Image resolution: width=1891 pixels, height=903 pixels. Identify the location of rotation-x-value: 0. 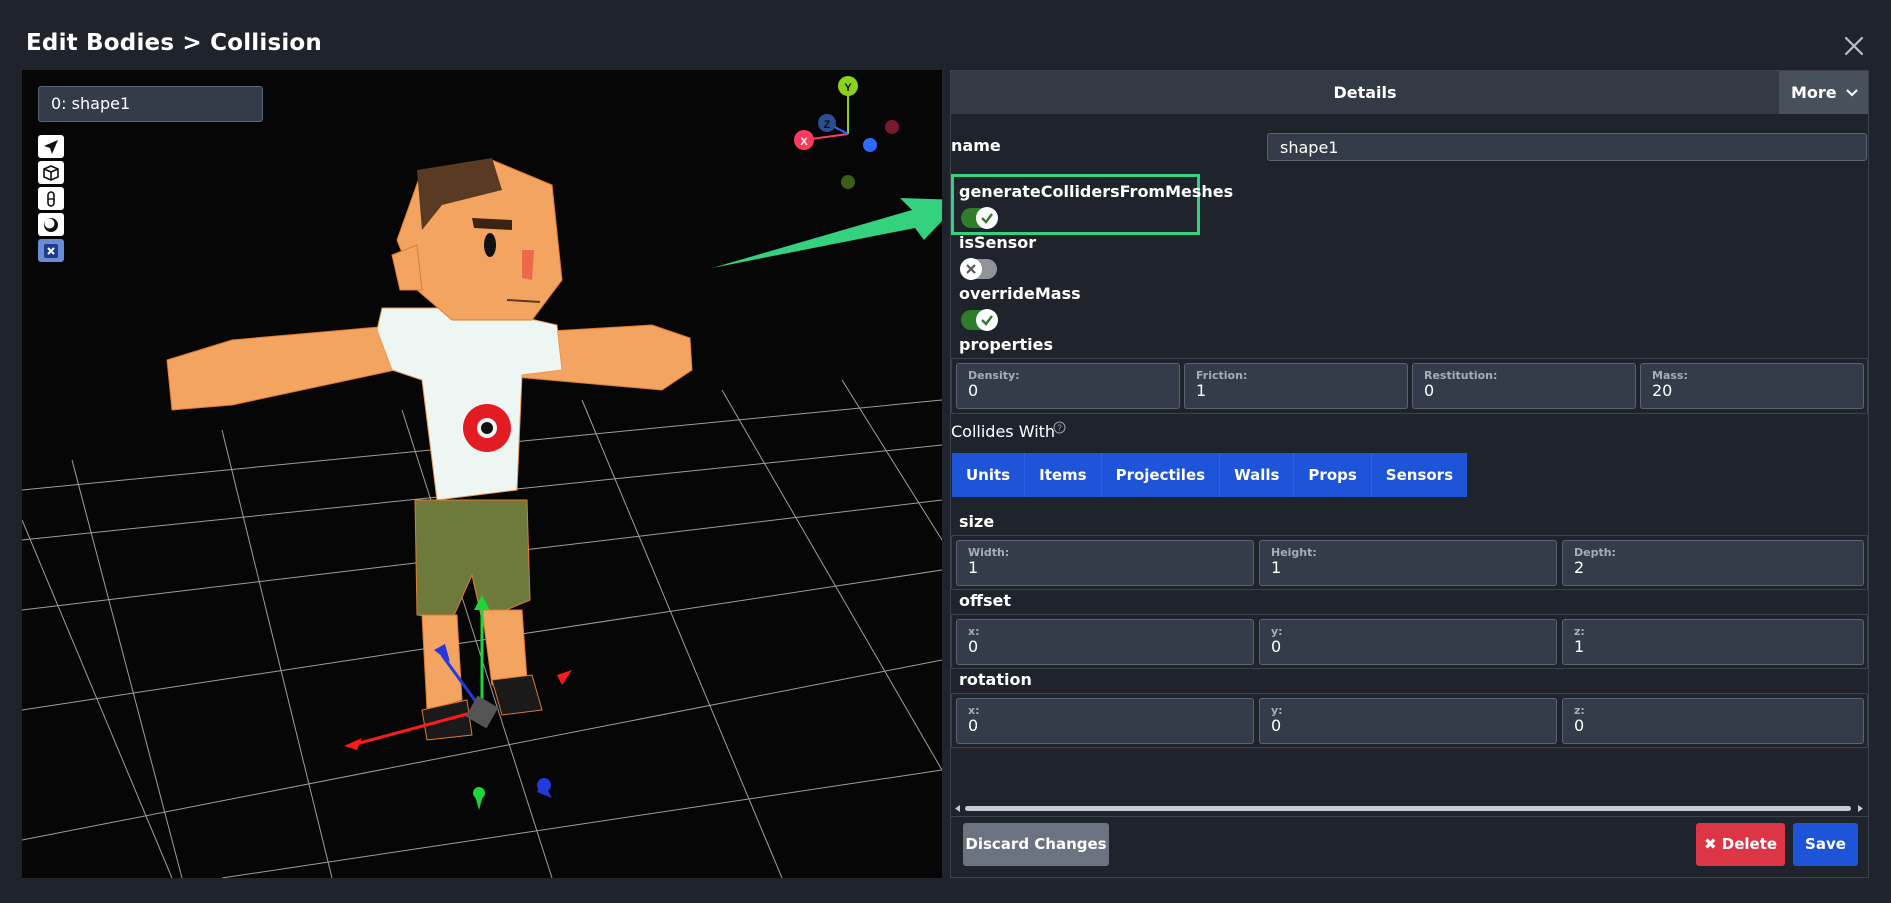
(973, 725).